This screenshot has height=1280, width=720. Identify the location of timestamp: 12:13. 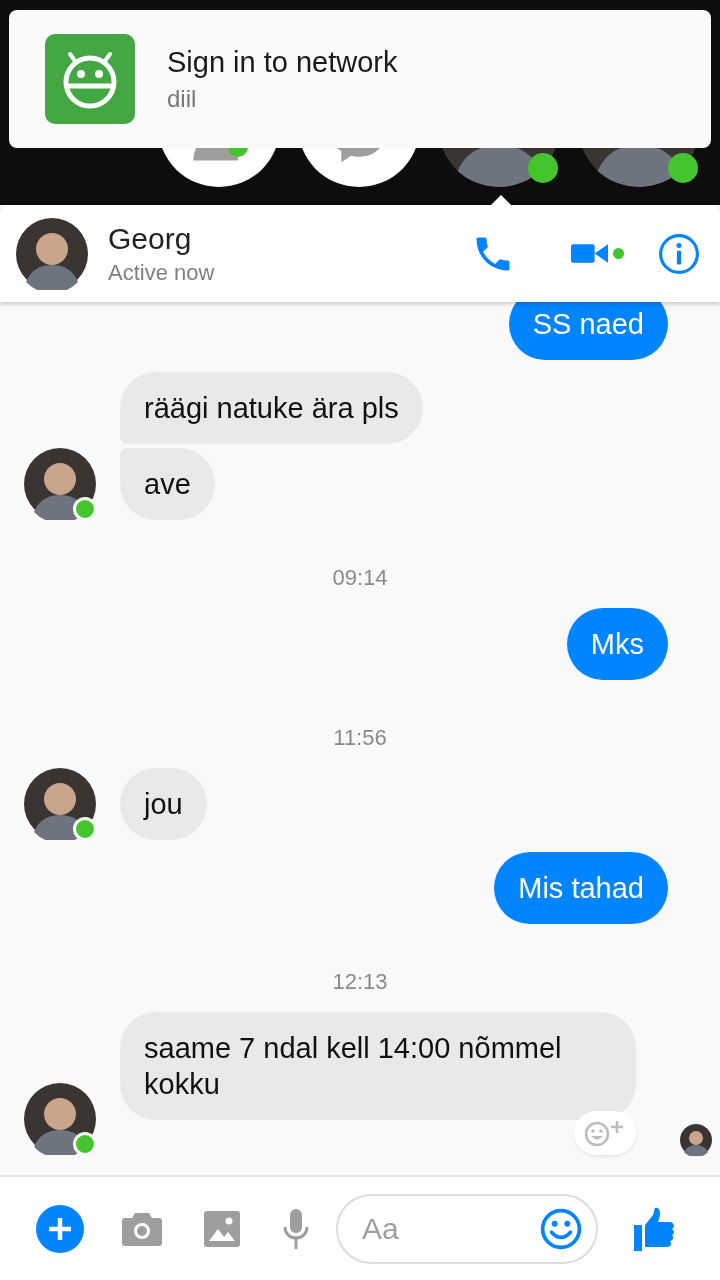
(360, 982).